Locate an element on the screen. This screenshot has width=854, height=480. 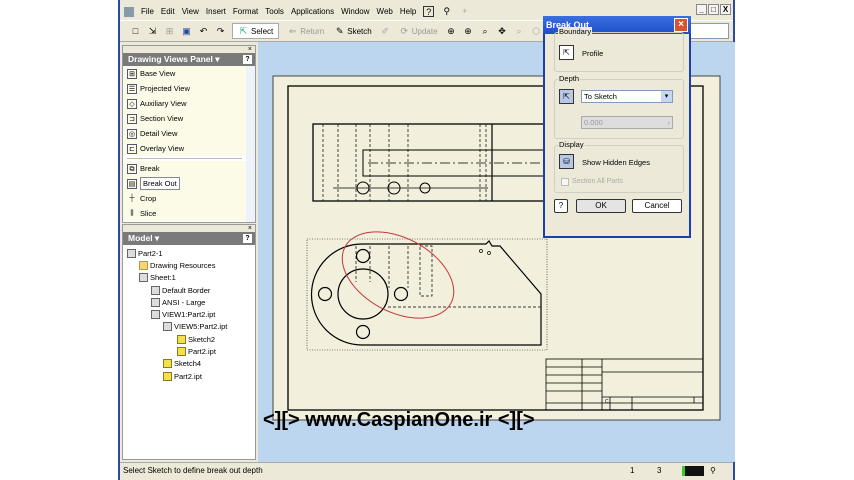
node-label: Default Border is located at coordinates (186, 290).